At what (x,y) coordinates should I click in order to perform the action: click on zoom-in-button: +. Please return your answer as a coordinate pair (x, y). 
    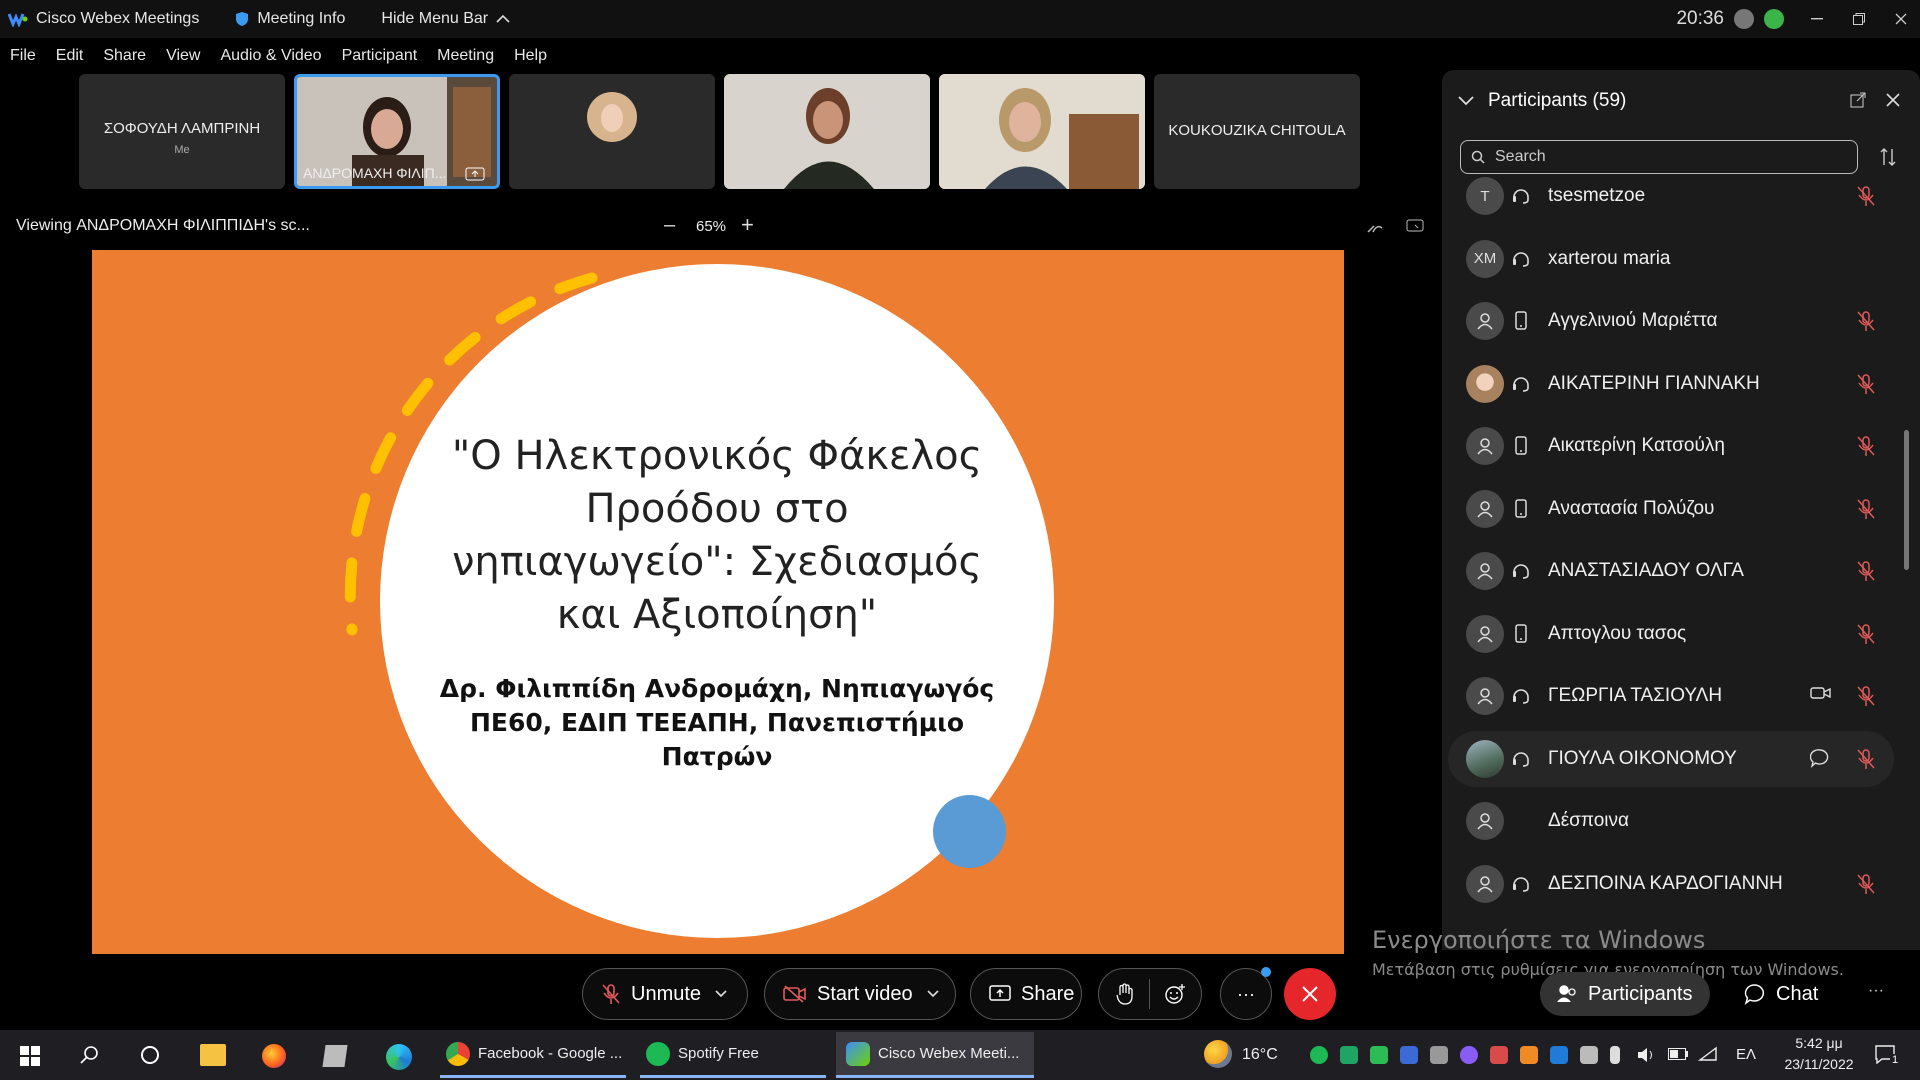
    Looking at the image, I should click on (747, 225).